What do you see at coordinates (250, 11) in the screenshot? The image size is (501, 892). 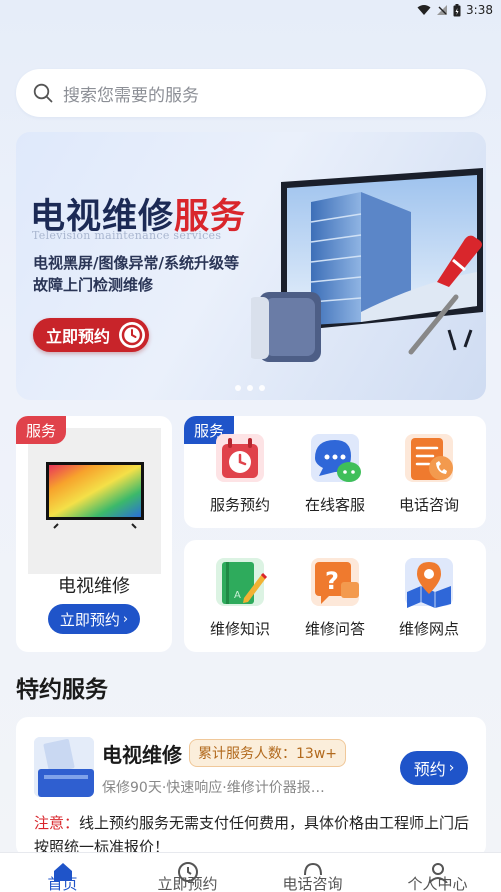 I see `status-bar: 3:38` at bounding box center [250, 11].